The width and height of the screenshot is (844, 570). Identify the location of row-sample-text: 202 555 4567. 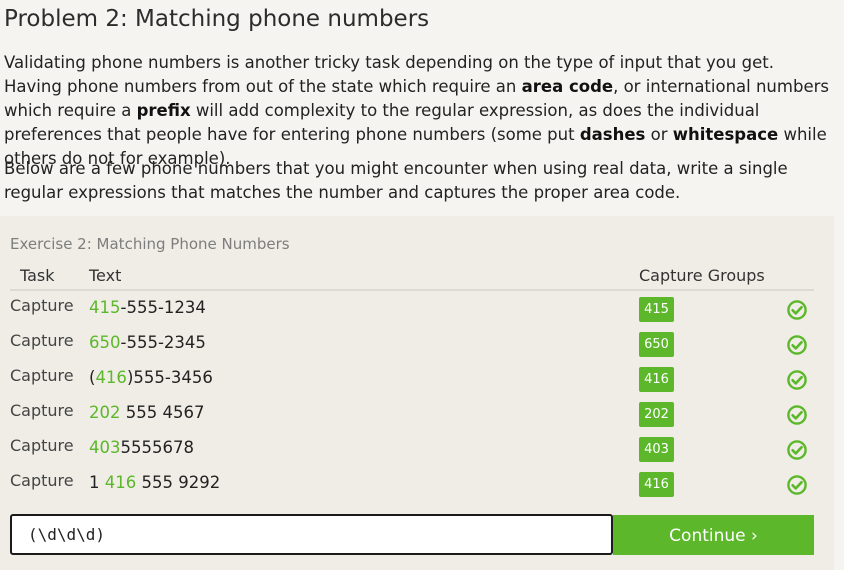
(146, 412).